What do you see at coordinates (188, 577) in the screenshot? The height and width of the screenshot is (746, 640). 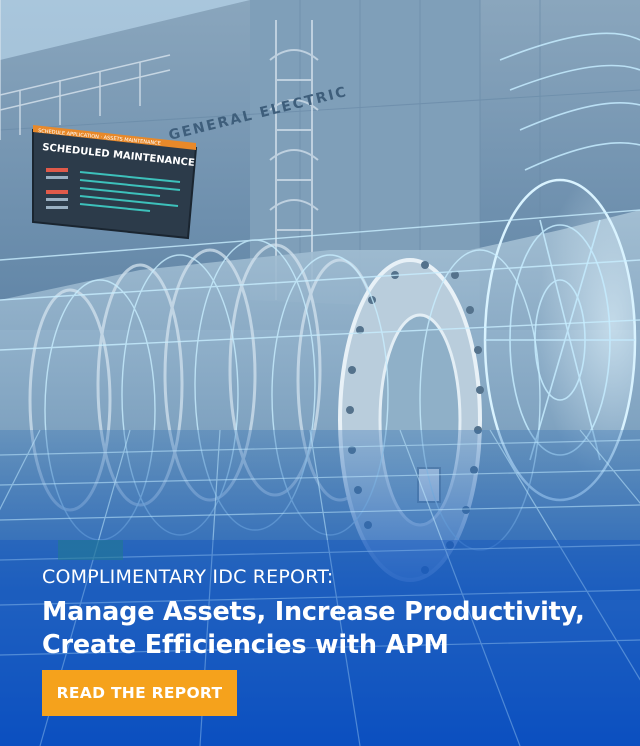 I see `report-eyebrow: COMPLIMENTARY IDC REPORT:` at bounding box center [188, 577].